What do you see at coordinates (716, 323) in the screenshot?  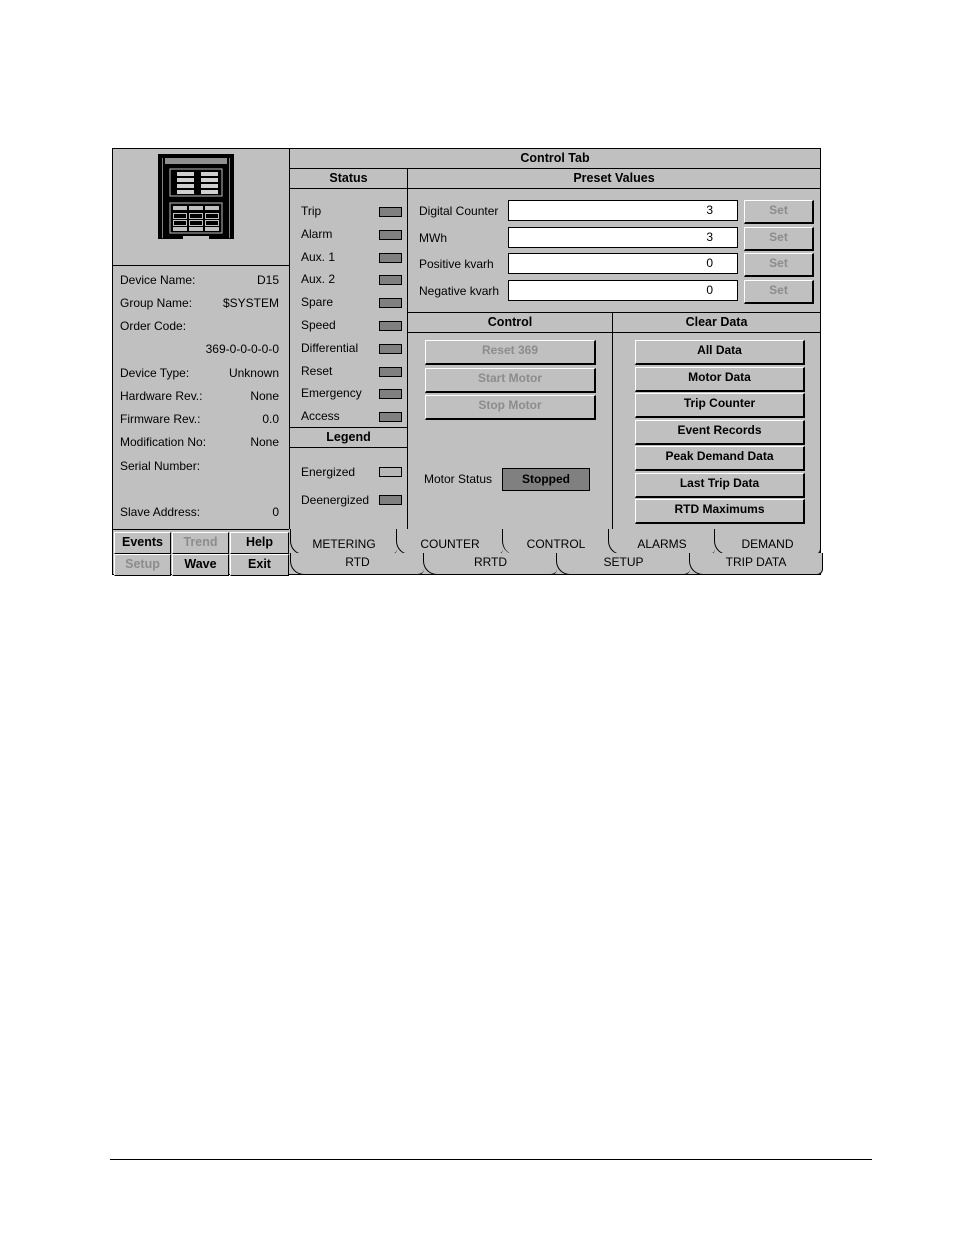 I see `clear-data-header: Clear Data` at bounding box center [716, 323].